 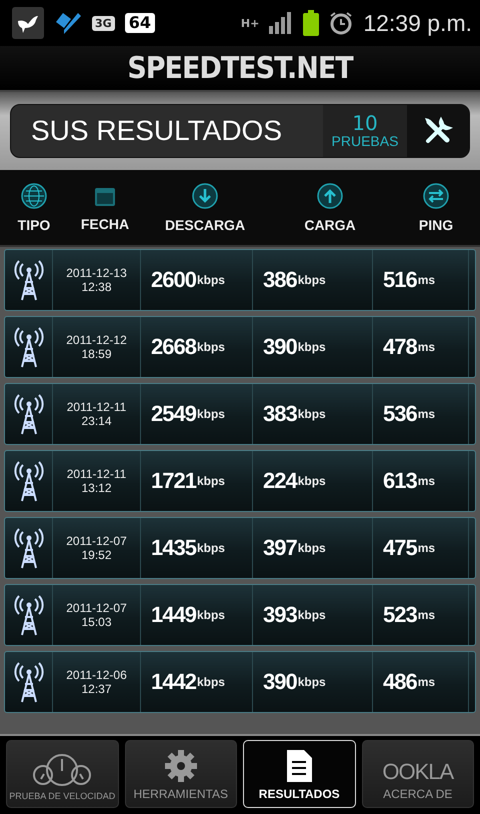 I want to click on column-header: CARGA, so click(x=330, y=224).